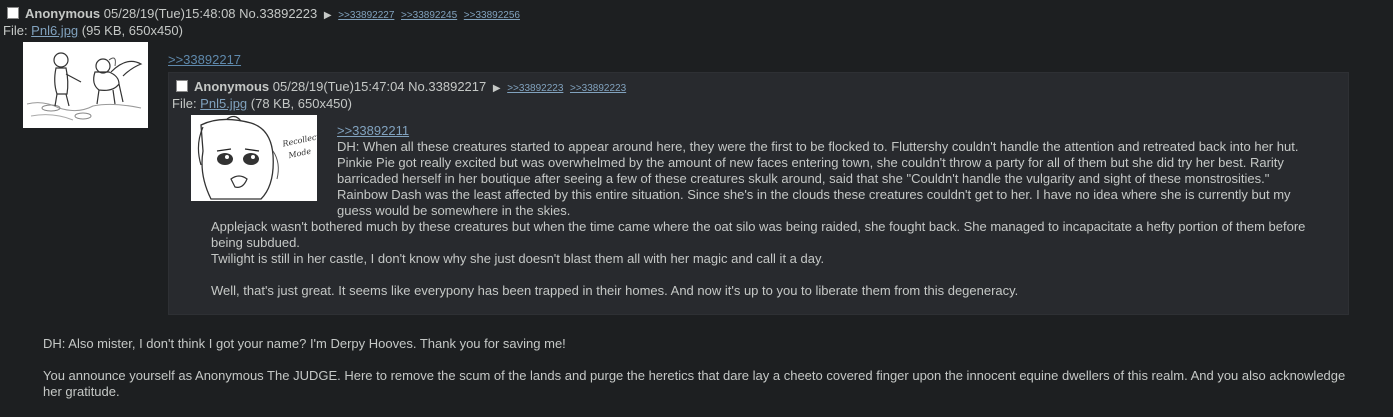  I want to click on file-info: File: Pnl5.jpg (78 KB, 650x450), so click(262, 104).